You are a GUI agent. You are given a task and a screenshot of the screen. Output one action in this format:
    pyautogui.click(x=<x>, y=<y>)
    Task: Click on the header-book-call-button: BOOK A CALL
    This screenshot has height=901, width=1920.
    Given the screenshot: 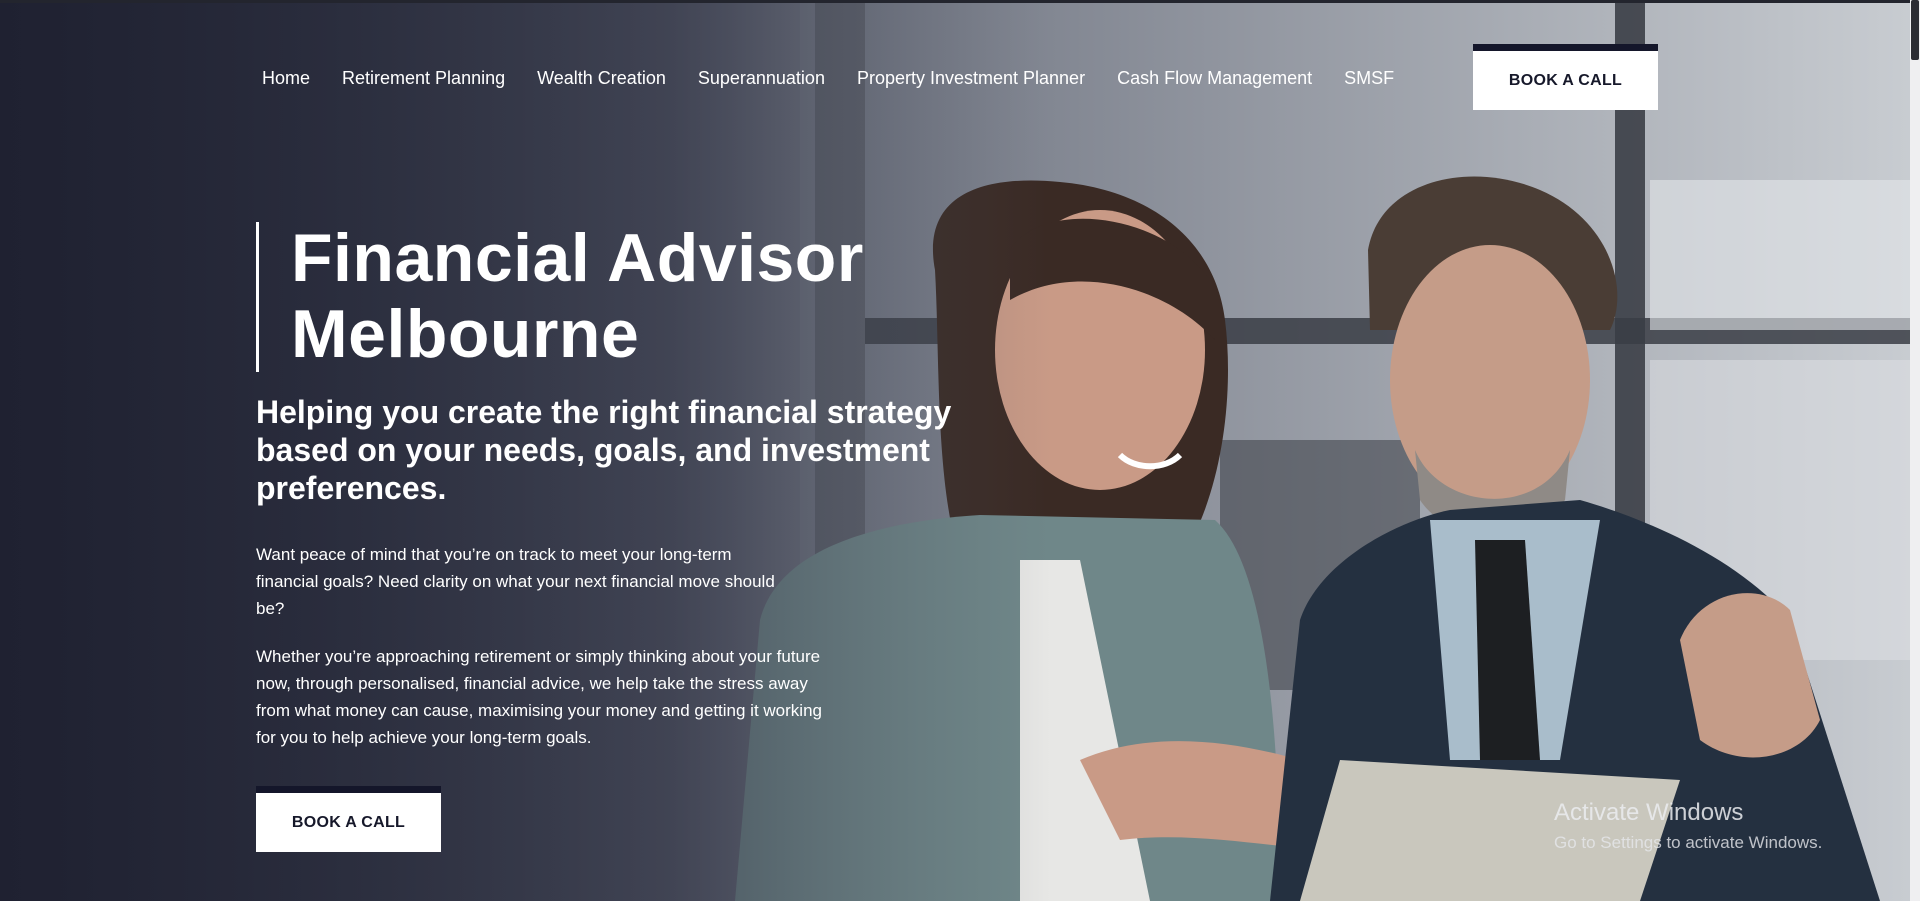 What is the action you would take?
    pyautogui.click(x=1565, y=77)
    